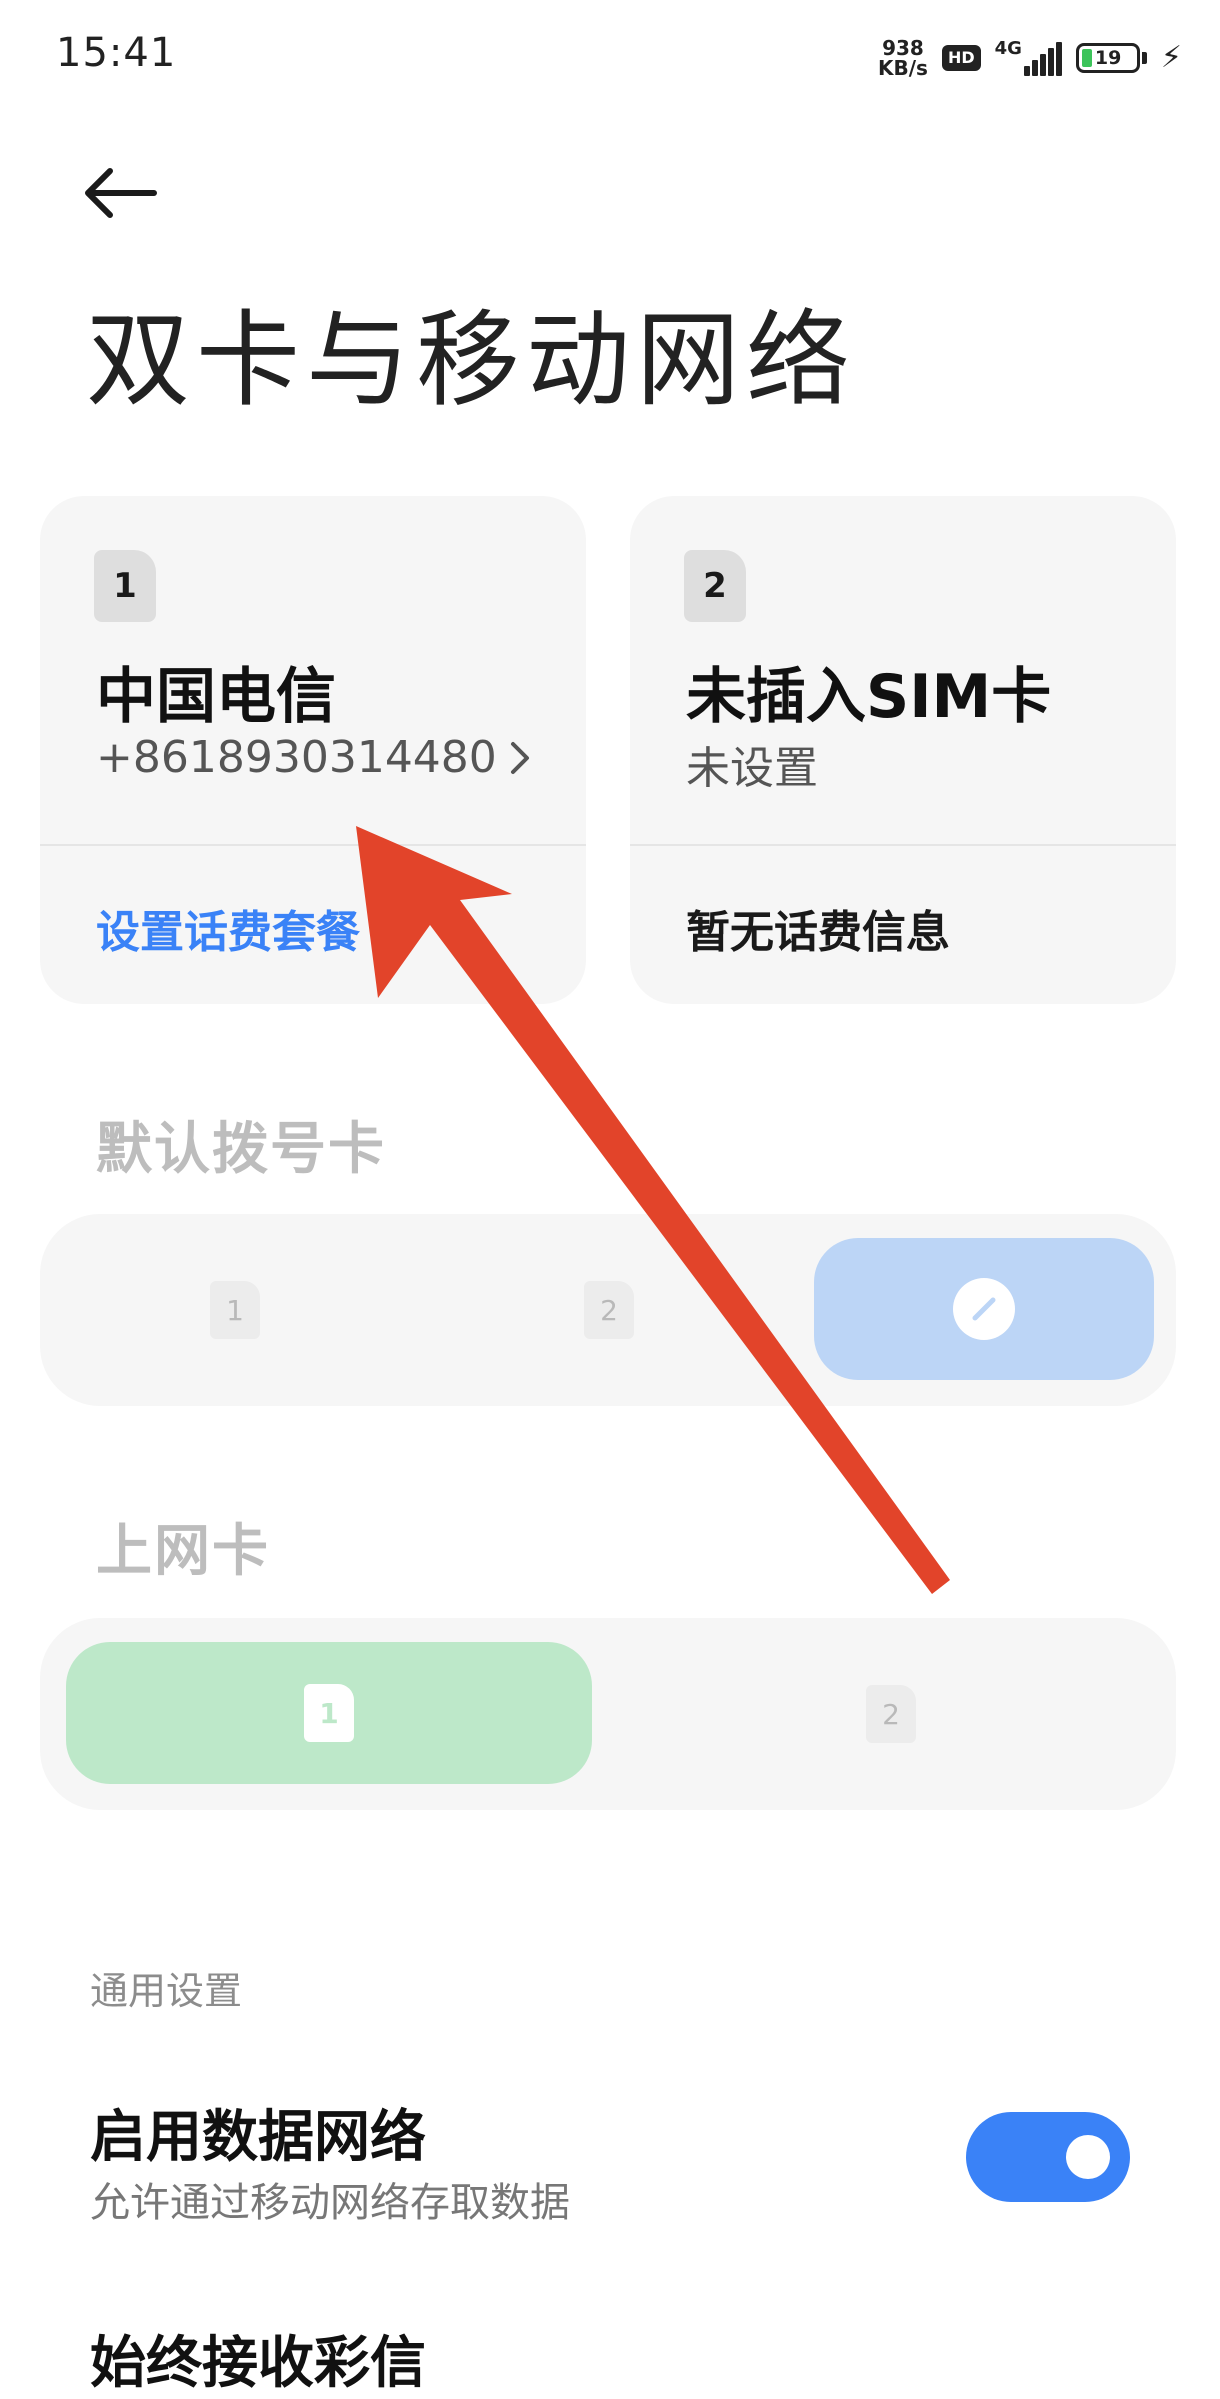 The height and width of the screenshot is (2399, 1220). I want to click on battery-fill, so click(1086, 58).